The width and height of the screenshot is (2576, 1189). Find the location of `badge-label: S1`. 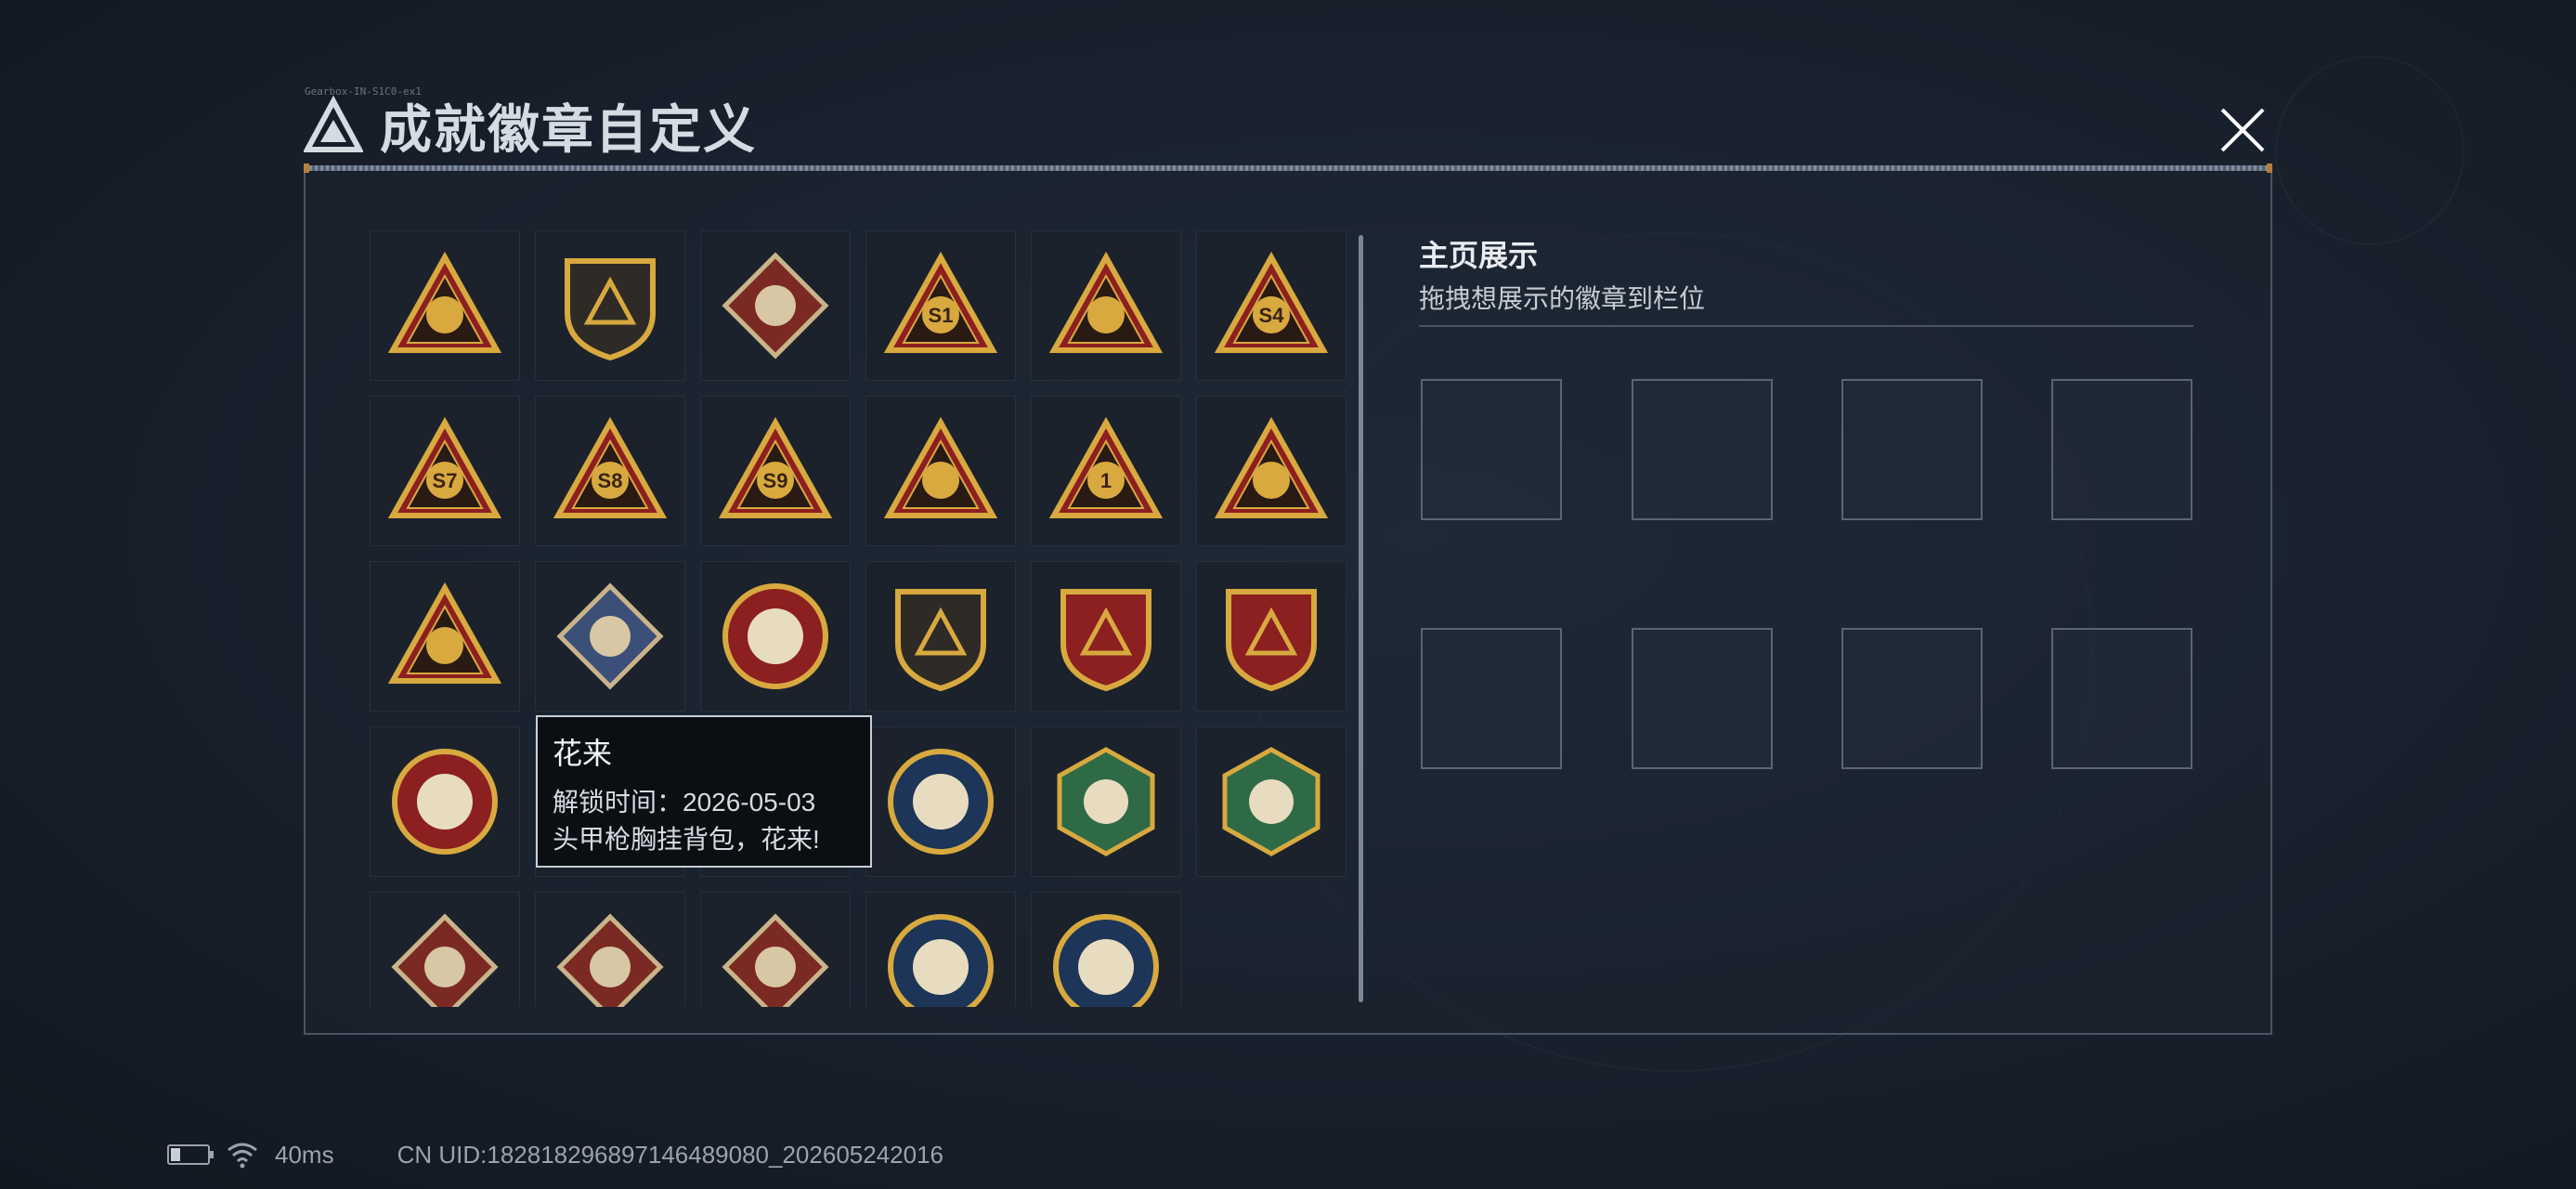

badge-label: S1 is located at coordinates (942, 316).